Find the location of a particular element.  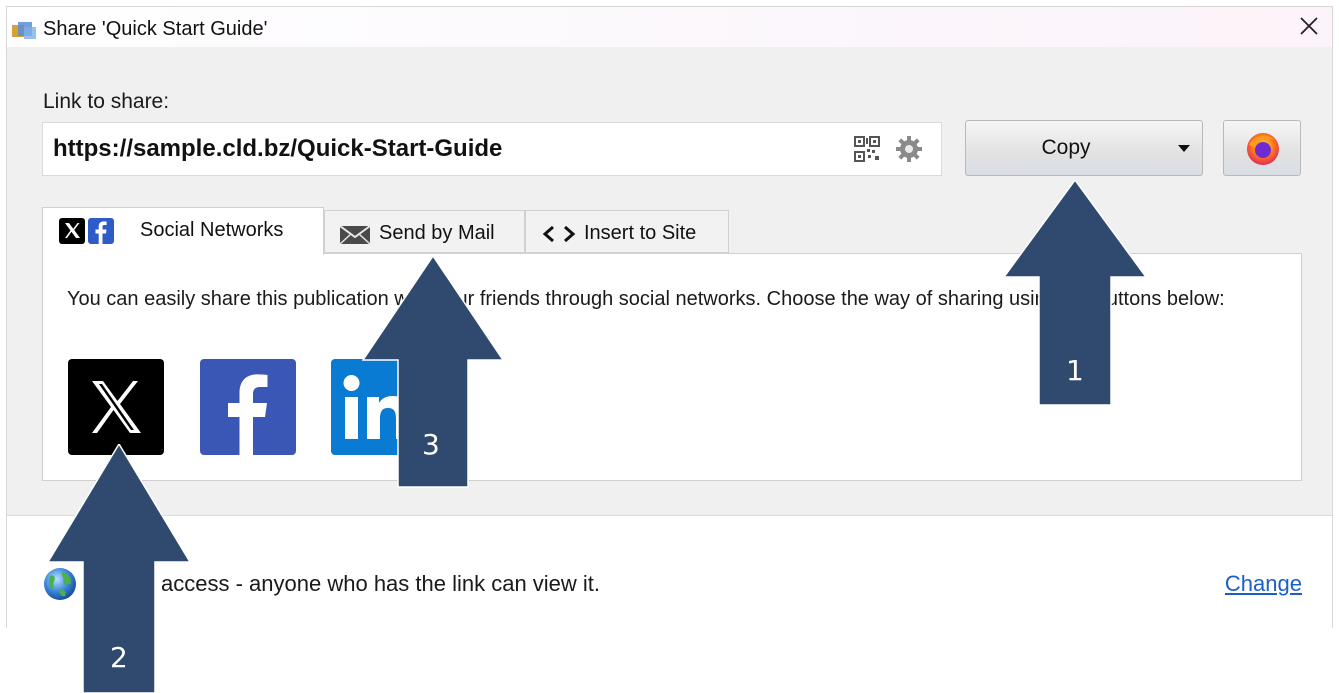

share-facebook-button is located at coordinates (248, 407).